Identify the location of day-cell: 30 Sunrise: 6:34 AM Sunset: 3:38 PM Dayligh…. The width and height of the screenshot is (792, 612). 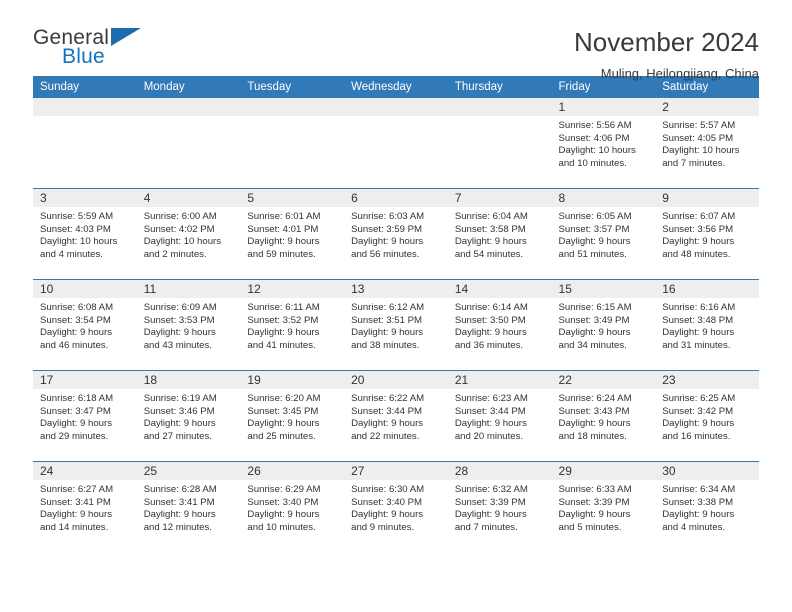
(707, 506).